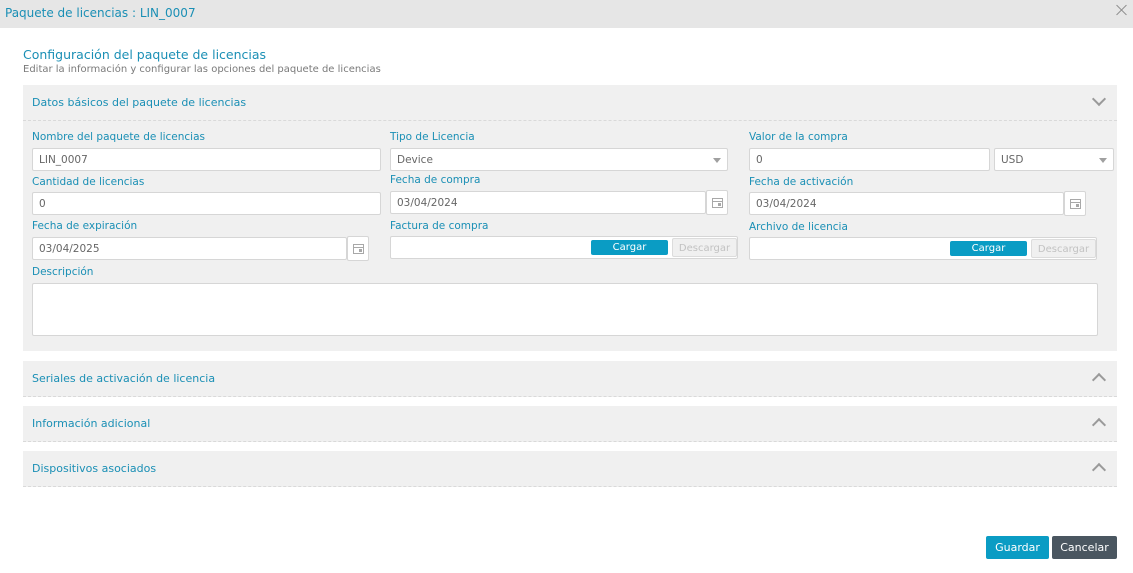 The height and width of the screenshot is (573, 1133). What do you see at coordinates (548, 202) in the screenshot?
I see `purchase-date-input: 03/04/2024` at bounding box center [548, 202].